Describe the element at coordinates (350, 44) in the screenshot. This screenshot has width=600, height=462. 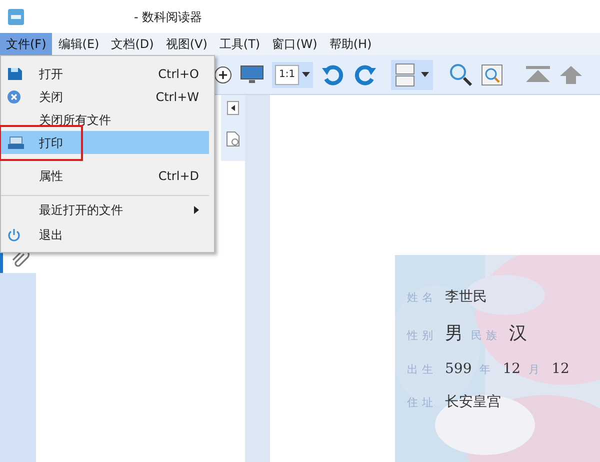
I see `menu-item: 帮助(H)` at that location.